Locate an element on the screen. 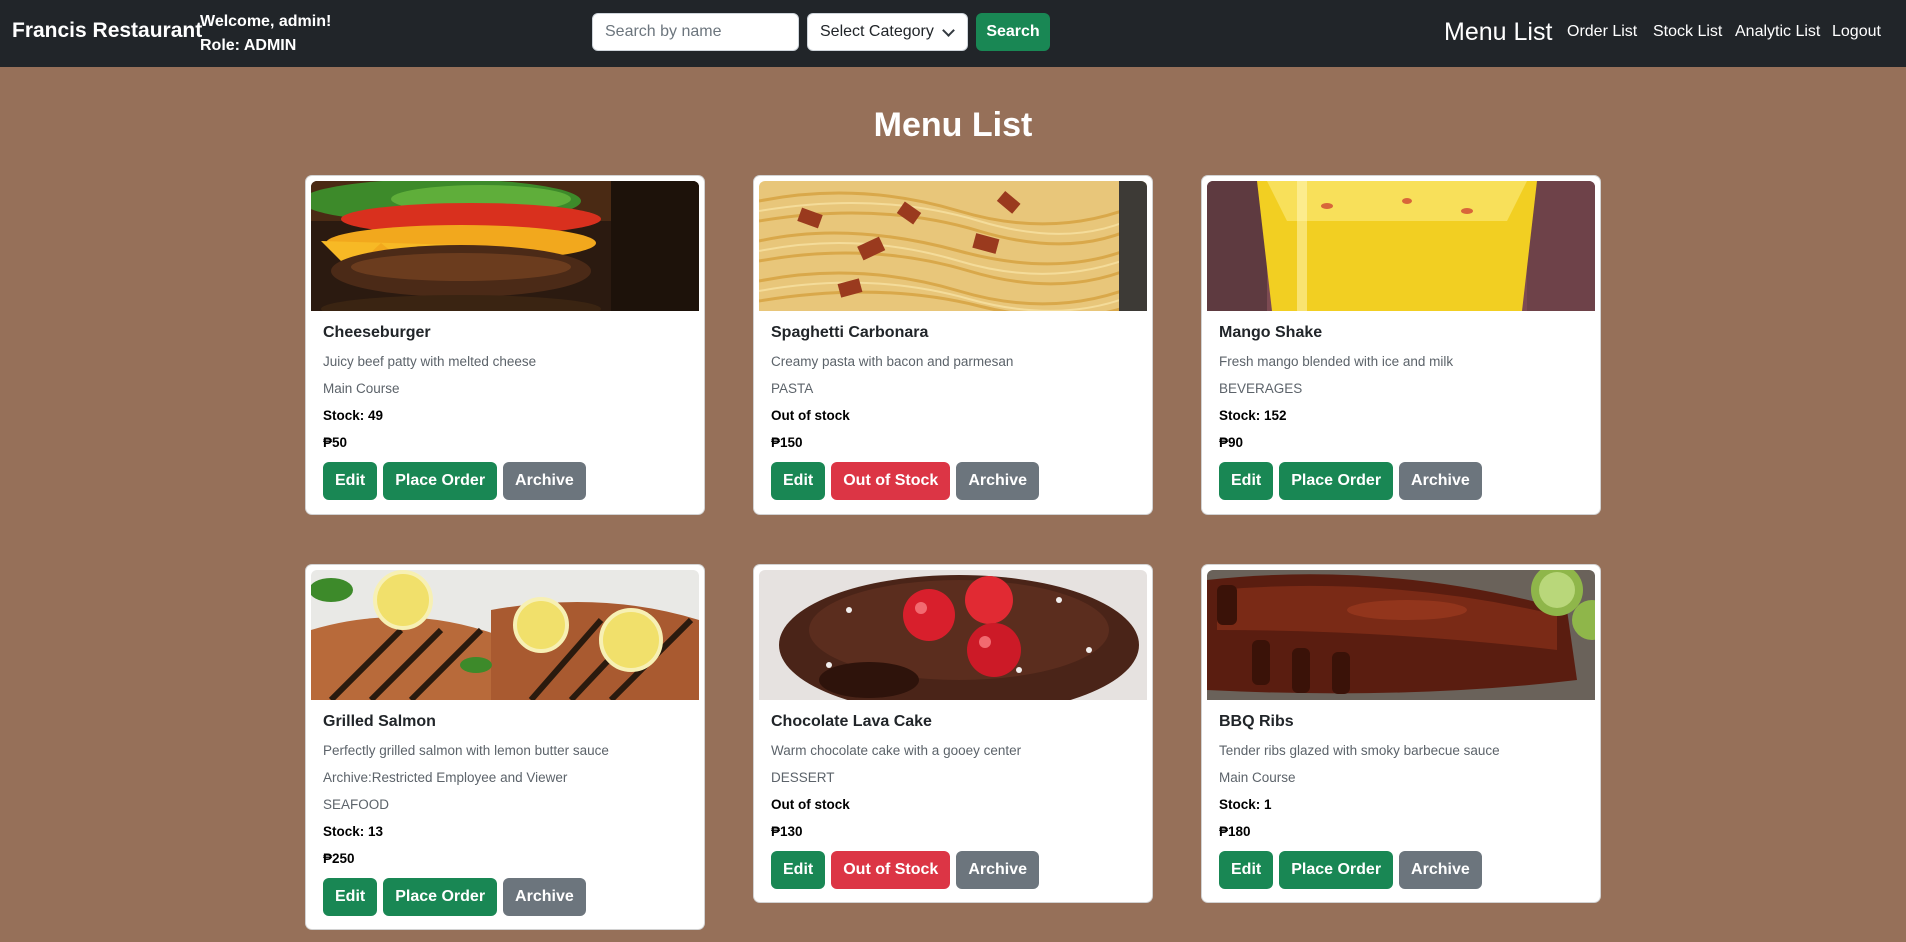 The image size is (1906, 942). nav-stock-list: Stock List is located at coordinates (1687, 32).